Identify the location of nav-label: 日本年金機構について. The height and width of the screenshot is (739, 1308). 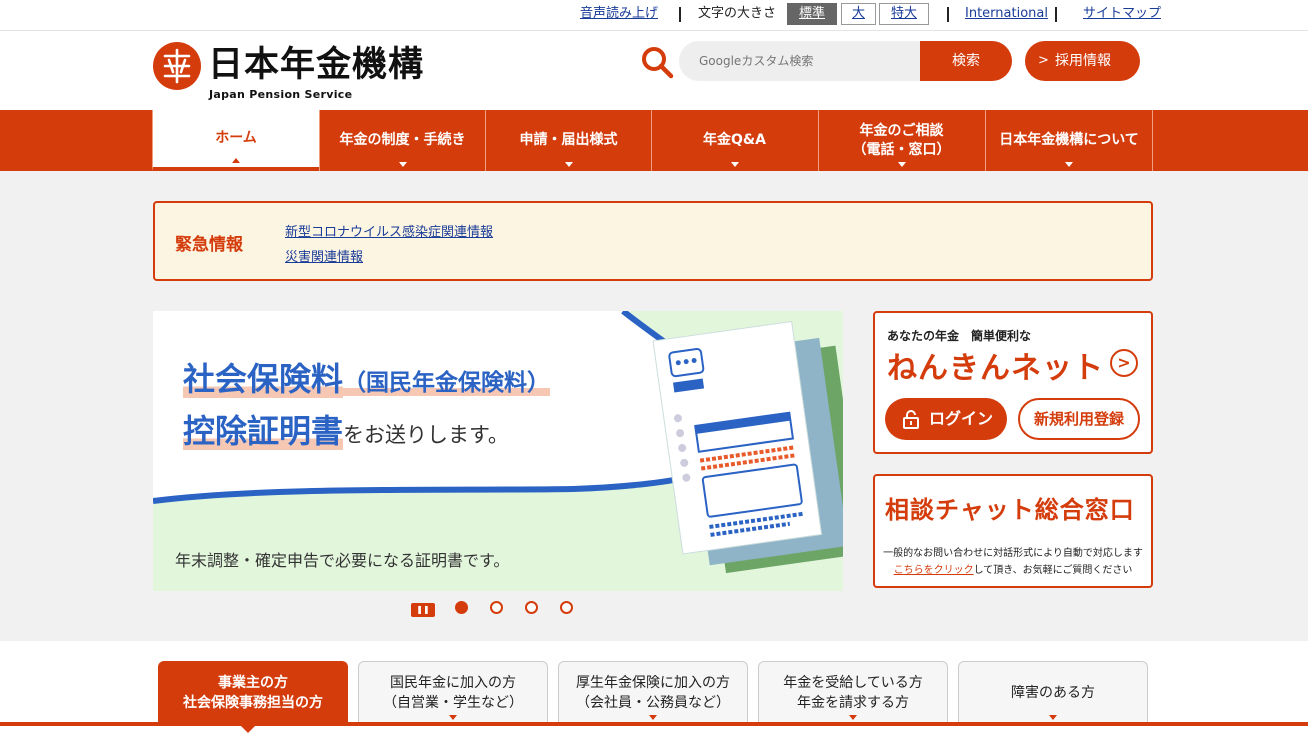
(1069, 140).